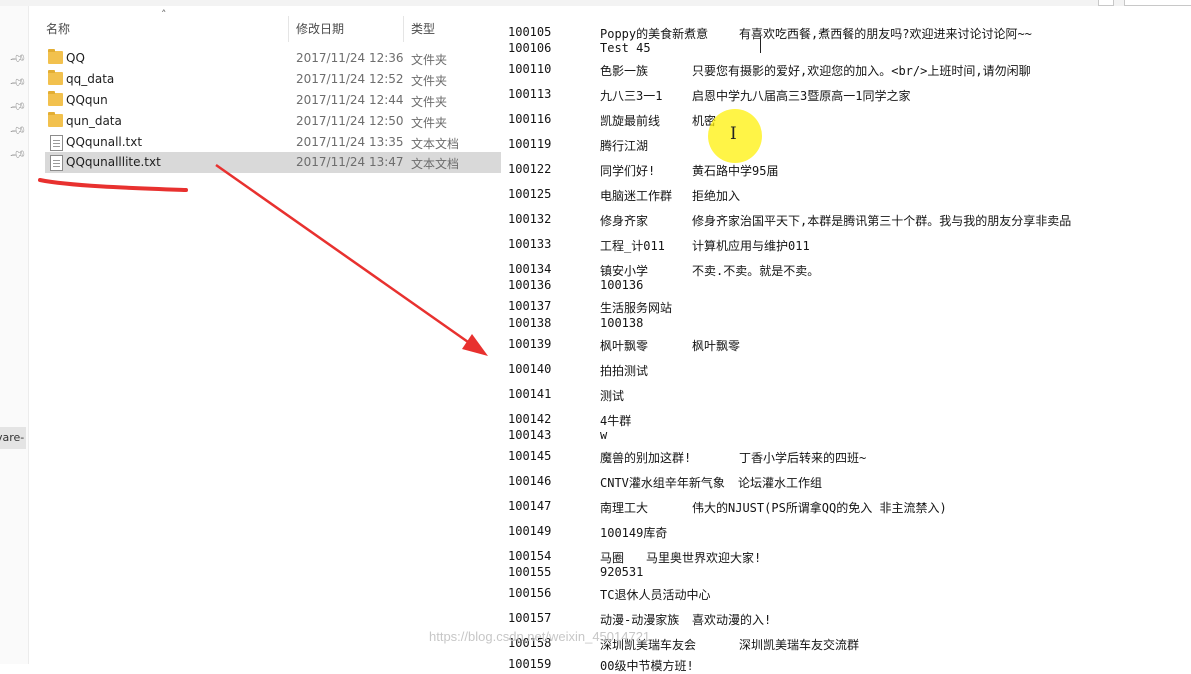  I want to click on line-description: 修身齐家治国平天下,本群是腾讯第三十个群。我与我的朋友分享非卖品, so click(882, 221).